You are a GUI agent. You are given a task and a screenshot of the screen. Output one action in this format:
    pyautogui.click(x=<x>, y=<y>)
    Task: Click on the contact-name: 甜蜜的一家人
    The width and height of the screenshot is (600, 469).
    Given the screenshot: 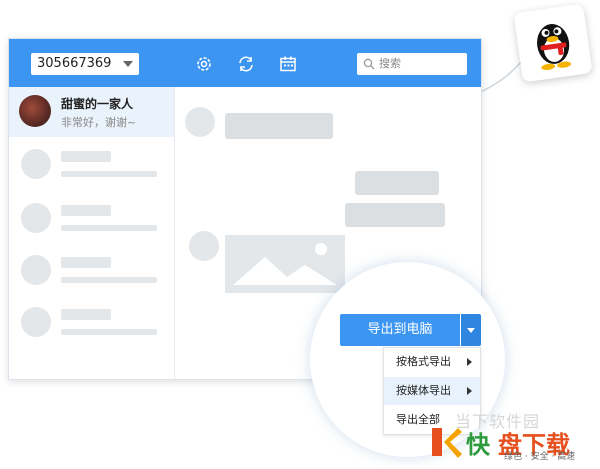 What is the action you would take?
    pyautogui.click(x=97, y=104)
    